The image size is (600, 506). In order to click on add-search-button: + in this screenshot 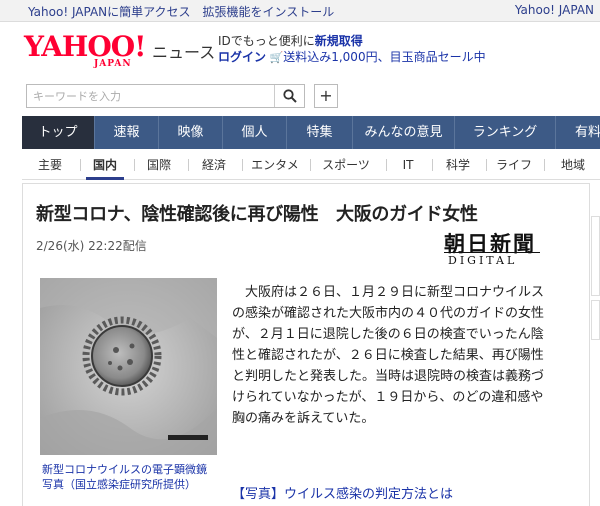, I will do `click(326, 96)`.